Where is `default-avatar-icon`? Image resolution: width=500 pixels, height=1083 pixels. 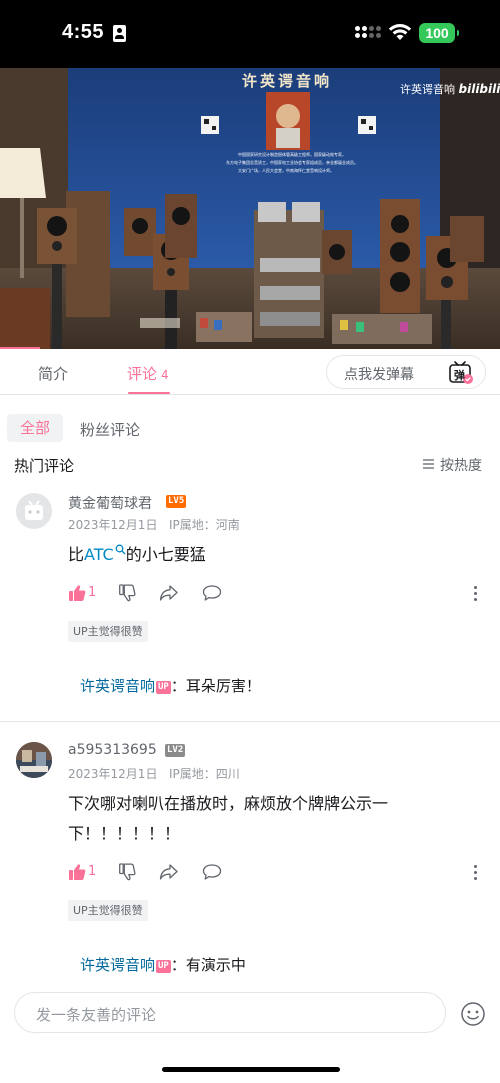
default-avatar-icon is located at coordinates (34, 510).